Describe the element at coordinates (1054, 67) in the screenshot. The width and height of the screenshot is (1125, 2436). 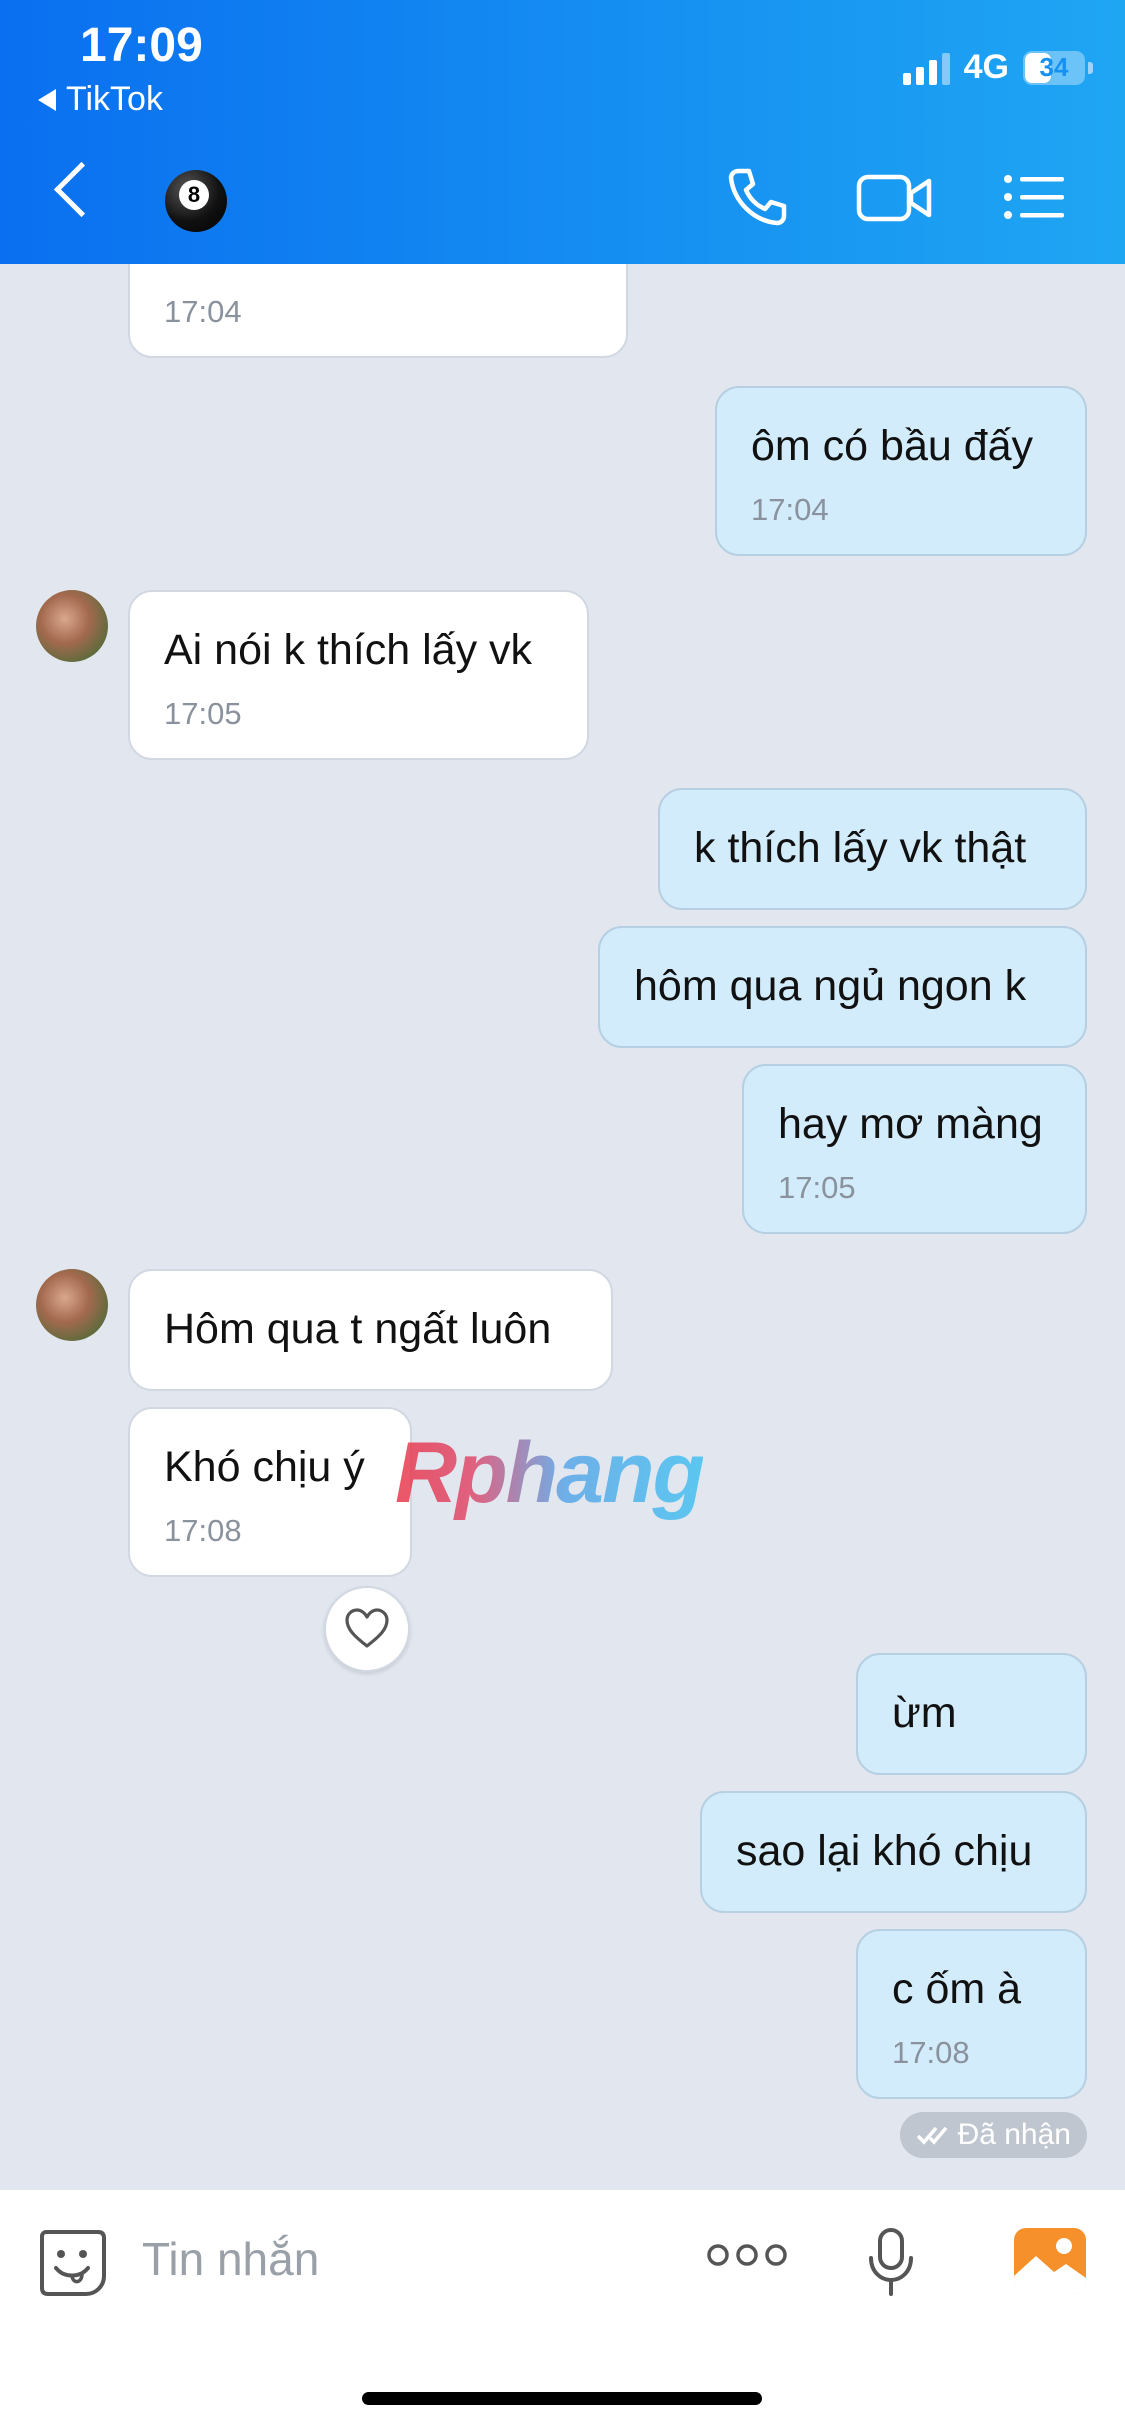
I see `battery-level: 34` at that location.